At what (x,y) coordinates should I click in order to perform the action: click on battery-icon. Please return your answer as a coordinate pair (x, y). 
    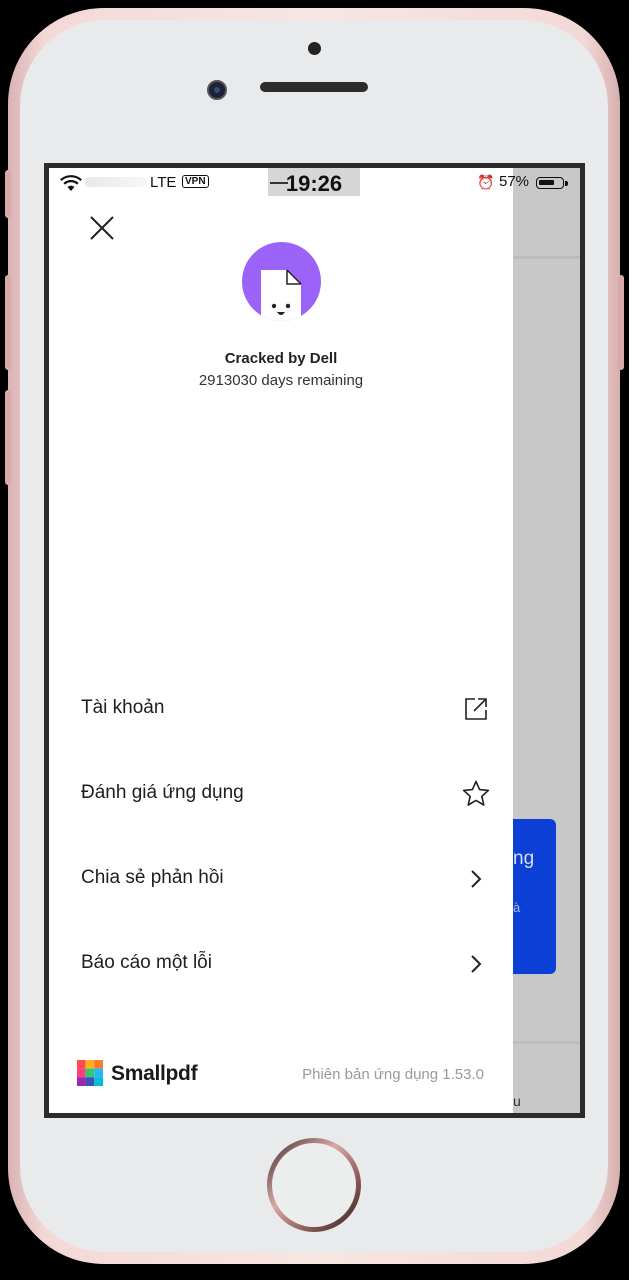
    Looking at the image, I should click on (552, 183).